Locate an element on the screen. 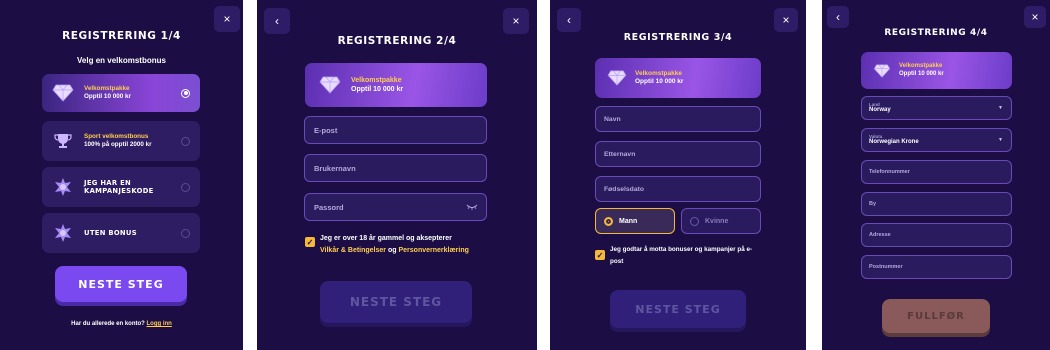 This screenshot has width=1050, height=350. step-subtitle: Velg en velkomstbonus is located at coordinates (121, 60).